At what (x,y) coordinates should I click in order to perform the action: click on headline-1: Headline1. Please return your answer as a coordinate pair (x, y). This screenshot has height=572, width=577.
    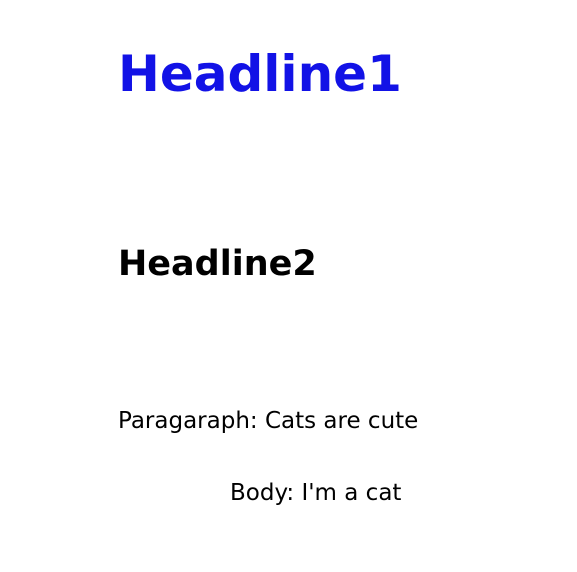
    Looking at the image, I should click on (260, 74).